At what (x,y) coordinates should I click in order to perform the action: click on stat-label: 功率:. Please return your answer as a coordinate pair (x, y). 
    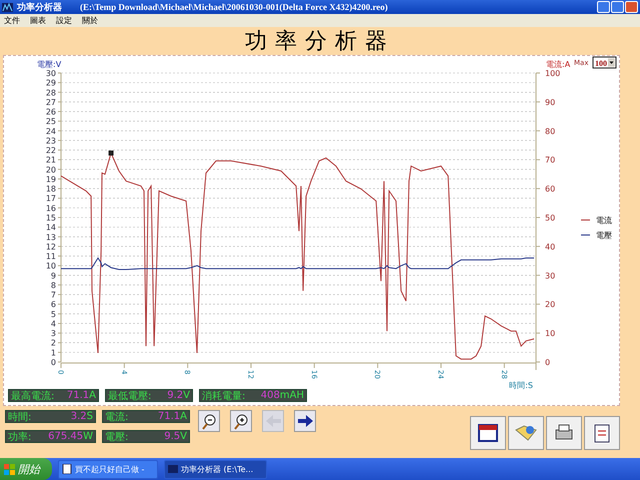
    Looking at the image, I should click on (20, 437).